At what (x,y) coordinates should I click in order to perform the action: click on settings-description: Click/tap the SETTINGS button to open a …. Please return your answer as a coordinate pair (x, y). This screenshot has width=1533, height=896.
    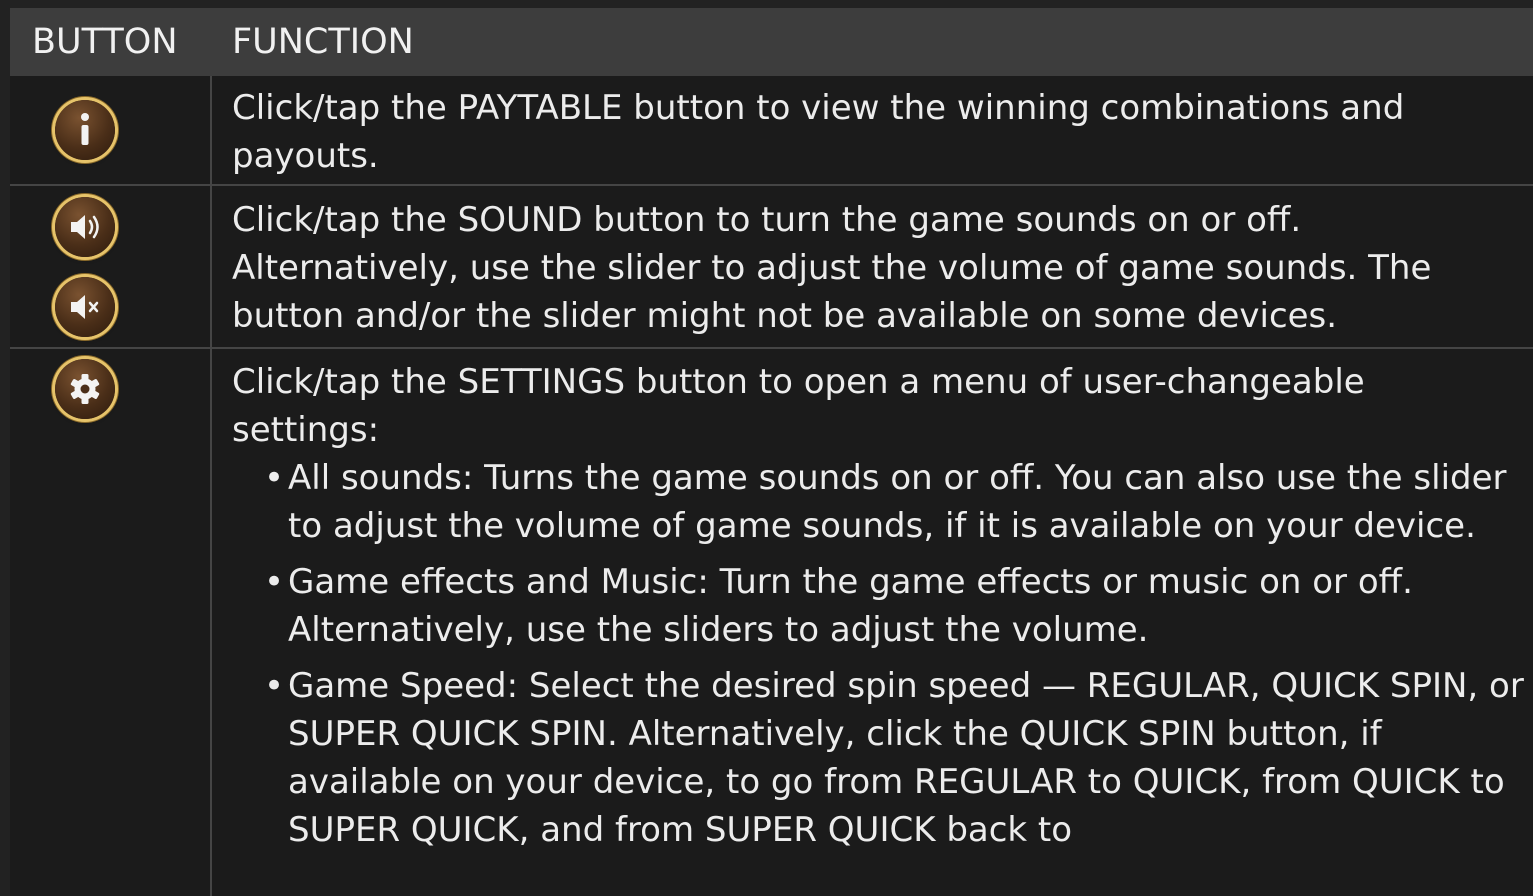
    Looking at the image, I should click on (798, 406).